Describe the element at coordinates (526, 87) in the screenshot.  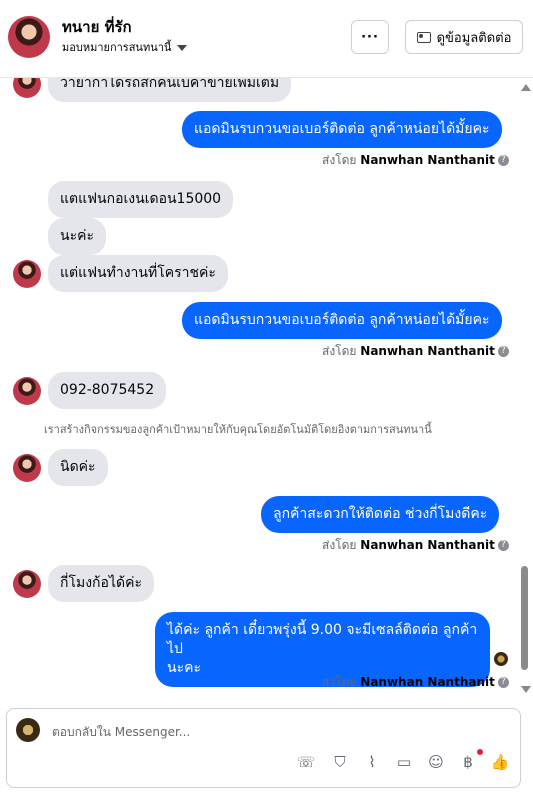
I see `scroll-up-icon` at that location.